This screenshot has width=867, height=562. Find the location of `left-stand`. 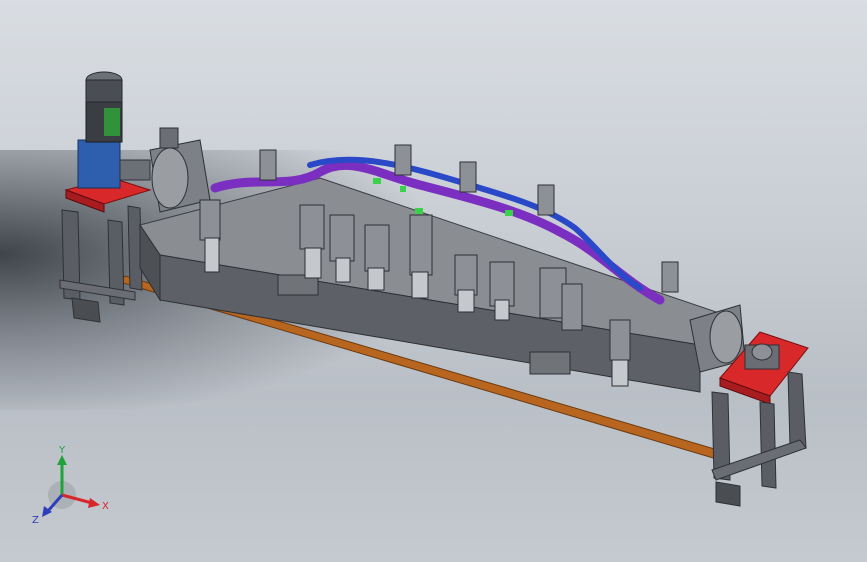

left-stand is located at coordinates (101, 264).